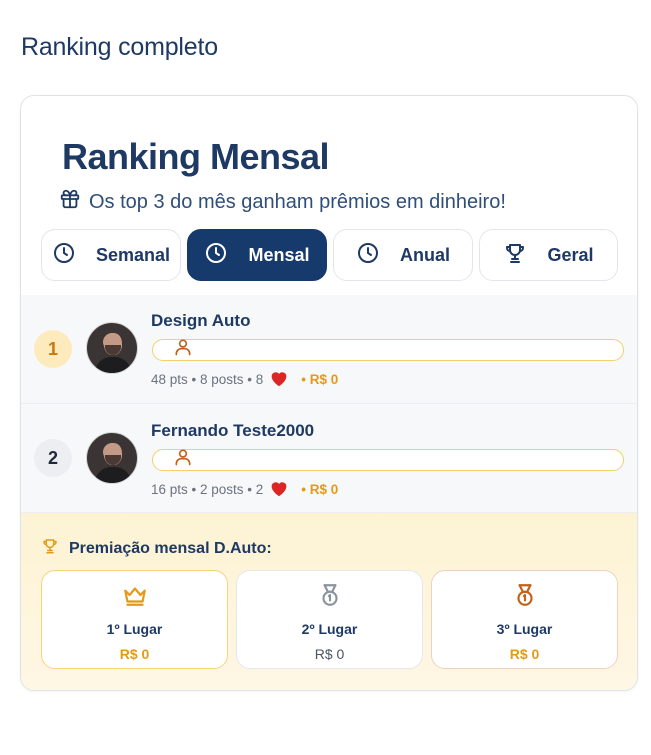 Image resolution: width=651 pixels, height=755 pixels. Describe the element at coordinates (570, 254) in the screenshot. I see `tab-label: Geral` at that location.